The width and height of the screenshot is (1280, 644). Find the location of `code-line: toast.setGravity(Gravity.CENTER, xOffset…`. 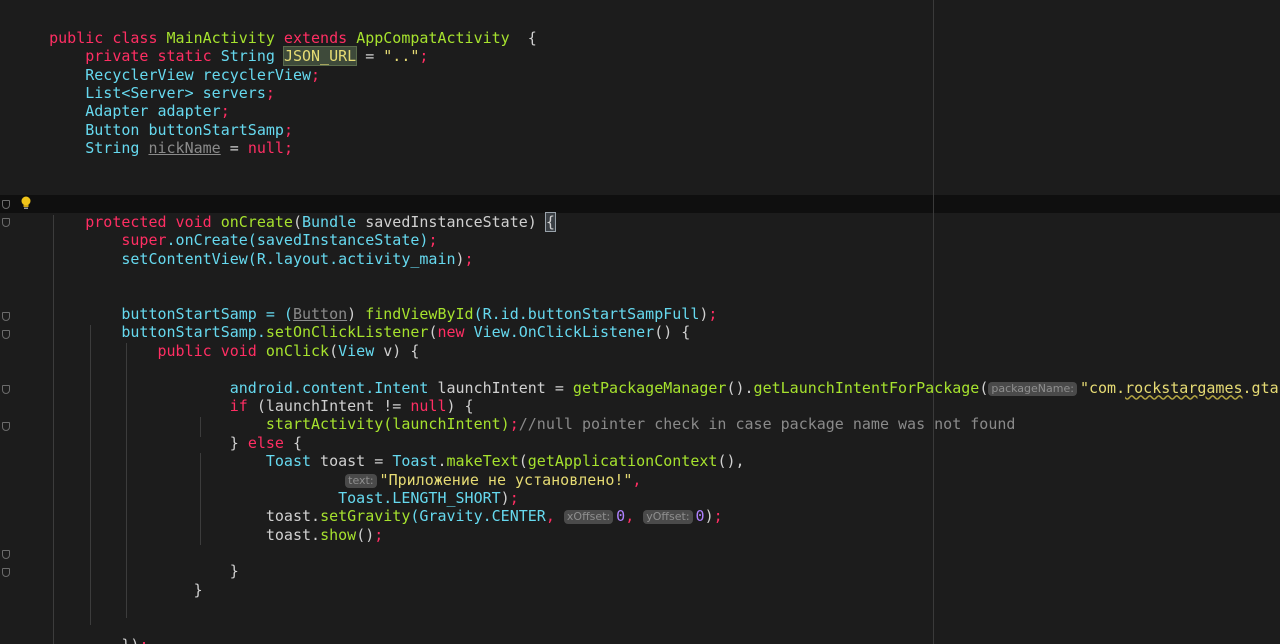

code-line: toast.setGravity(Gravity.CENTER, xOffset… is located at coordinates (368, 507).